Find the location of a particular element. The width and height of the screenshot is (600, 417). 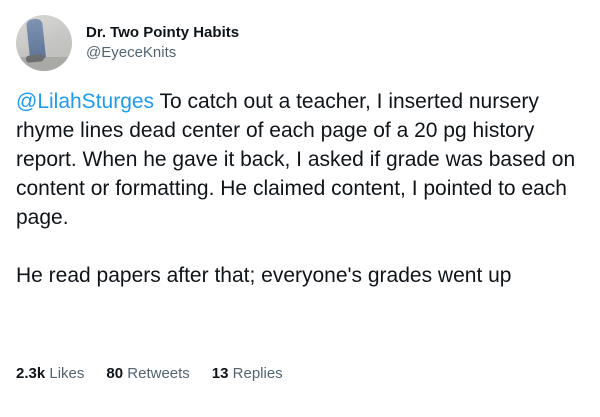

retweets-stat: 80 Retweets is located at coordinates (147, 374).